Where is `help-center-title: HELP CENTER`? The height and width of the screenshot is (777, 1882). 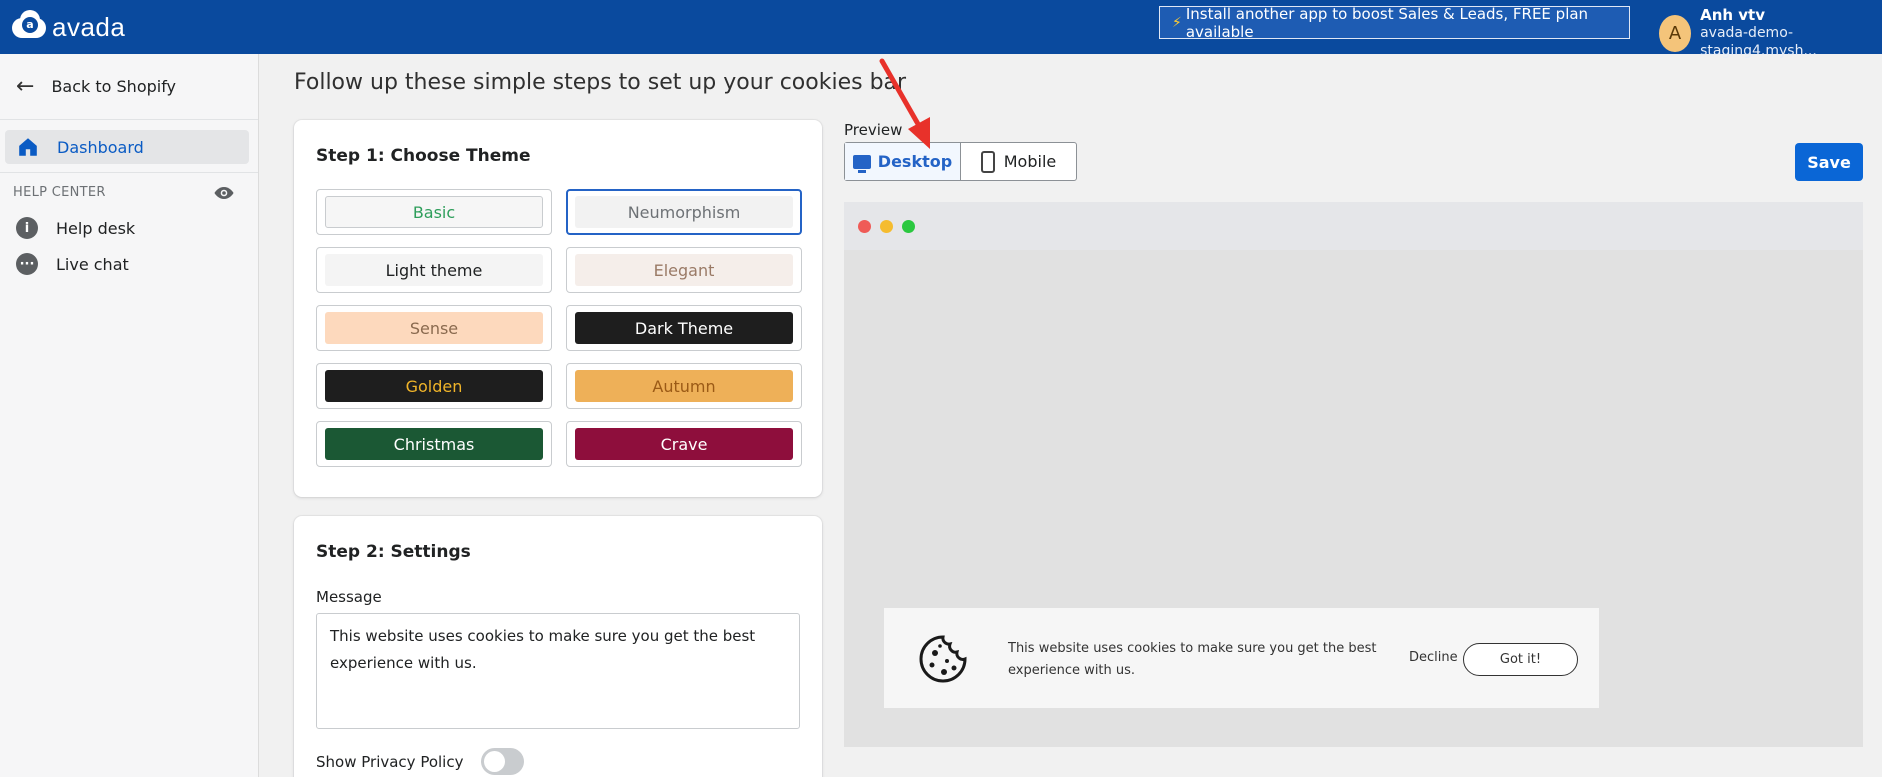 help-center-title: HELP CENTER is located at coordinates (59, 192).